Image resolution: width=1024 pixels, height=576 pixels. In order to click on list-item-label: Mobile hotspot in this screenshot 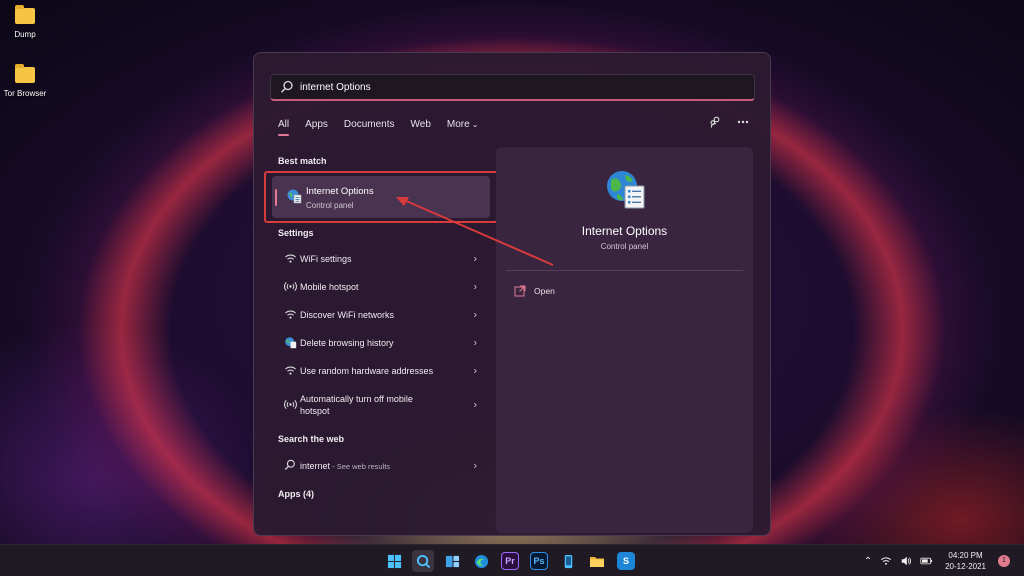, I will do `click(329, 287)`.